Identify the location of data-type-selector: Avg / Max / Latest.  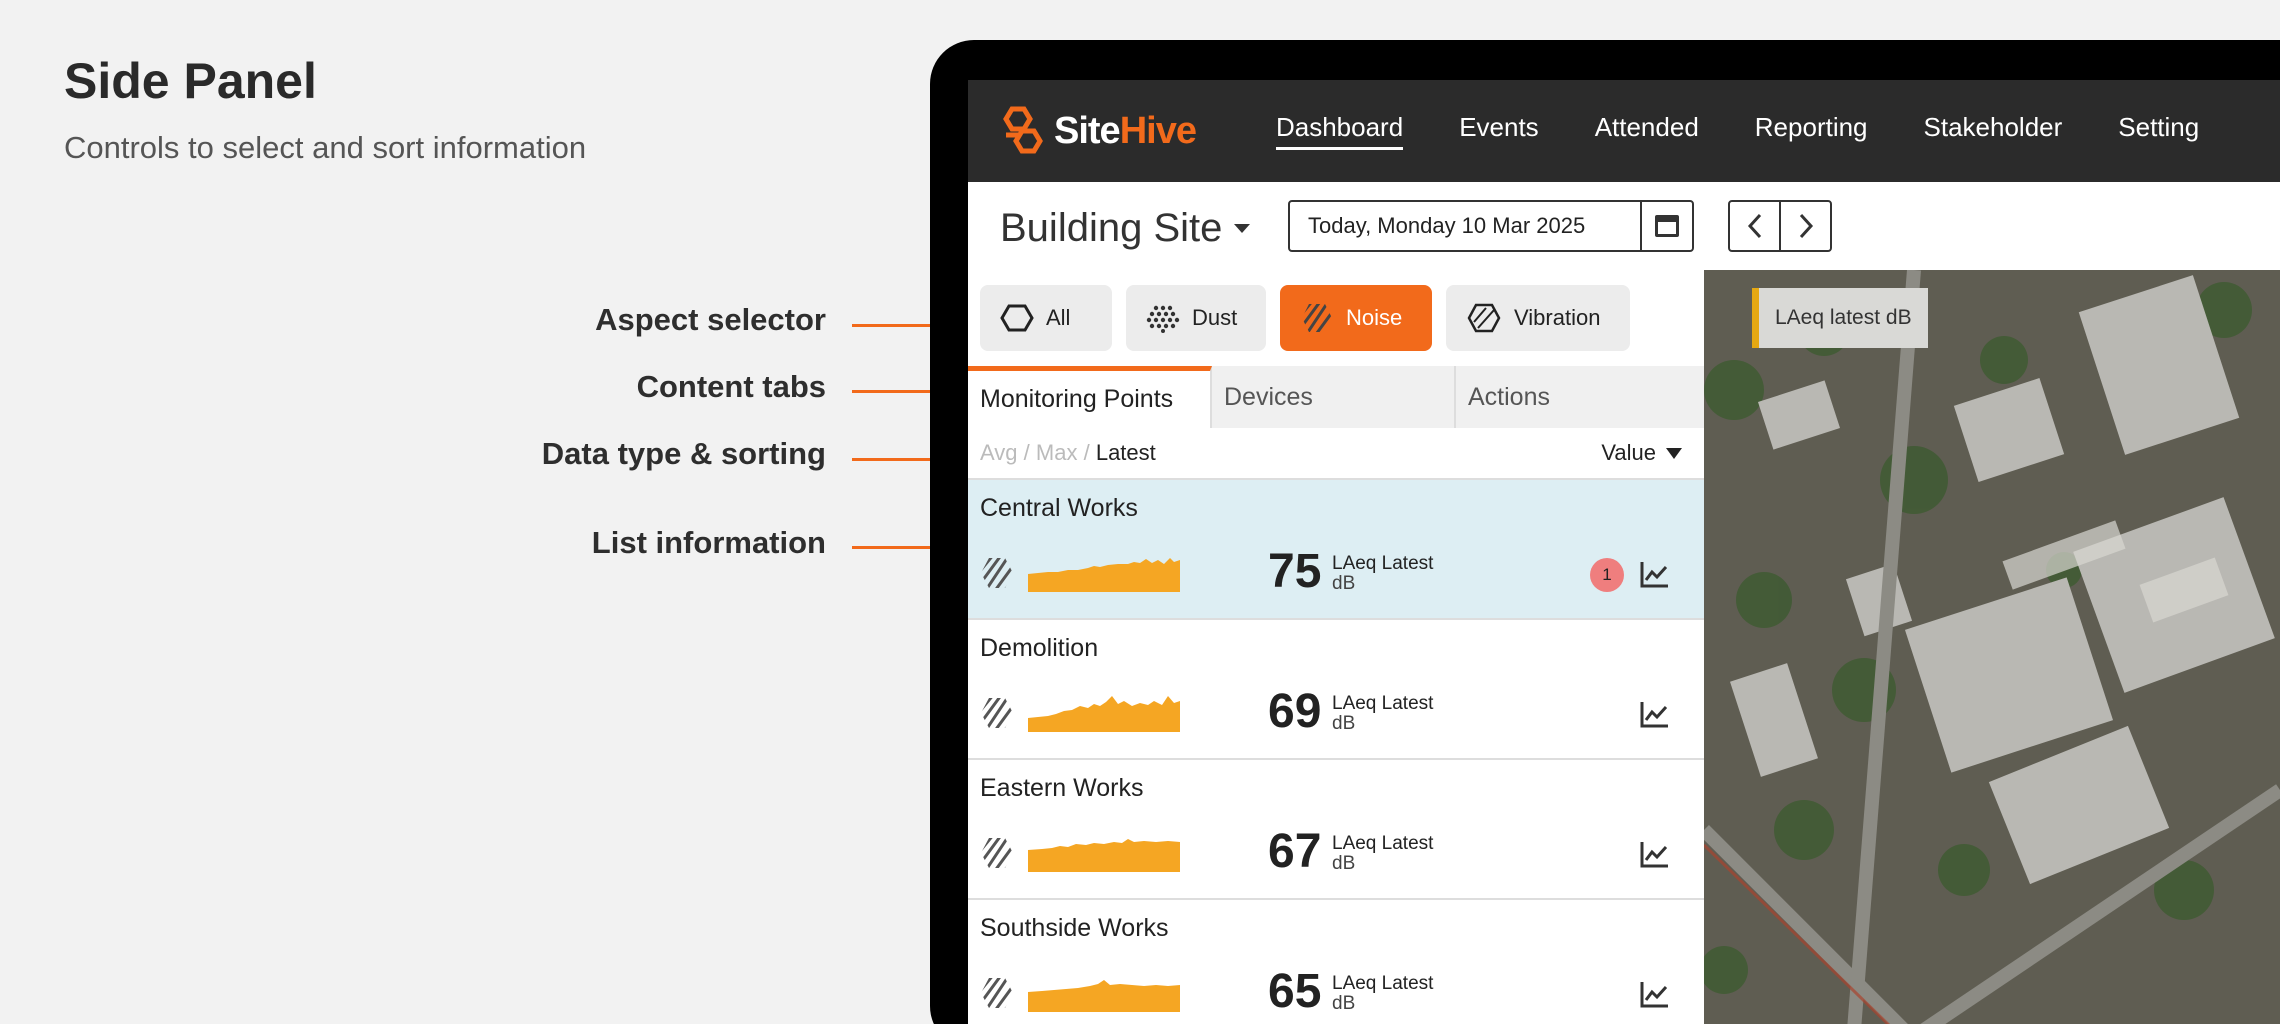
(1068, 453).